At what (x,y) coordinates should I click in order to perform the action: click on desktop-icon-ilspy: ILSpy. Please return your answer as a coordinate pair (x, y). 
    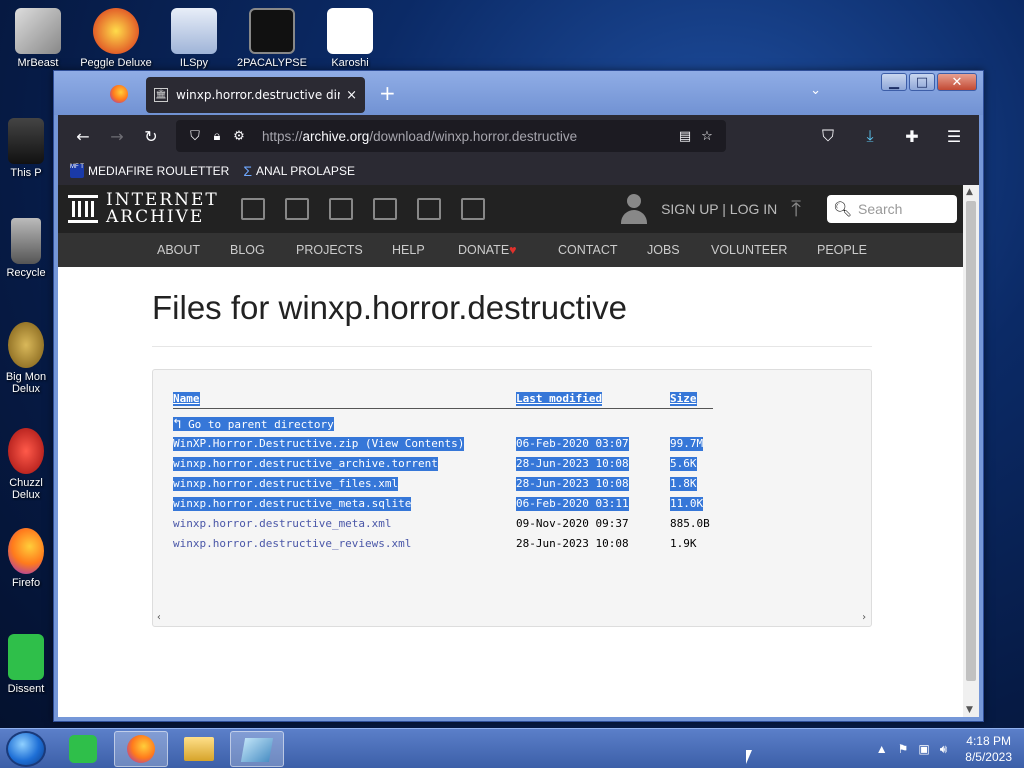
    Looking at the image, I should click on (194, 38).